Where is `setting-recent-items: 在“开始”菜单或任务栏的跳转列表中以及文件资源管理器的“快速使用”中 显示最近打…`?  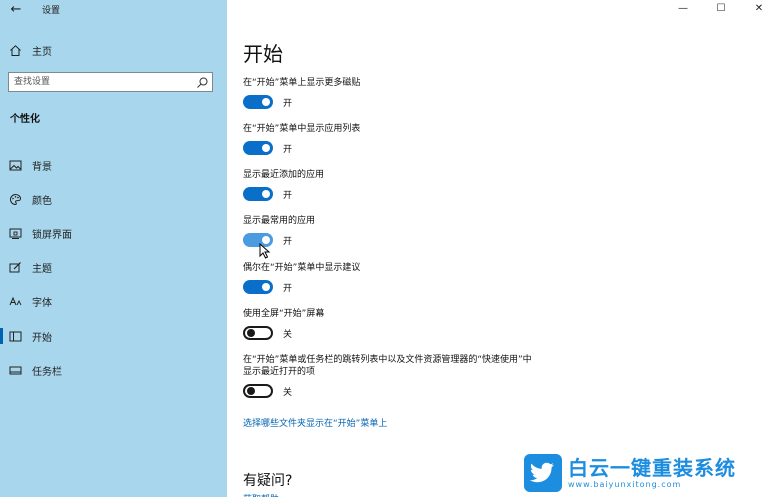
setting-recent-items: 在“开始”菜单或任务栏的跳转列表中以及文件资源管理器的“快速使用”中 显示最近打… is located at coordinates (387, 376).